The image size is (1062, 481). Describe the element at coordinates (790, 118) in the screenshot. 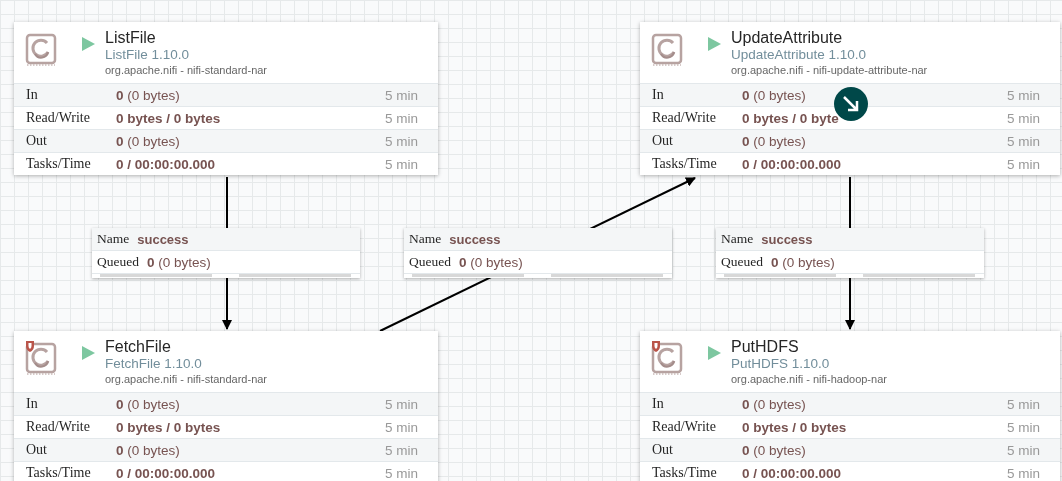

I see `stat-value: 0 bytes / 0 byte` at that location.